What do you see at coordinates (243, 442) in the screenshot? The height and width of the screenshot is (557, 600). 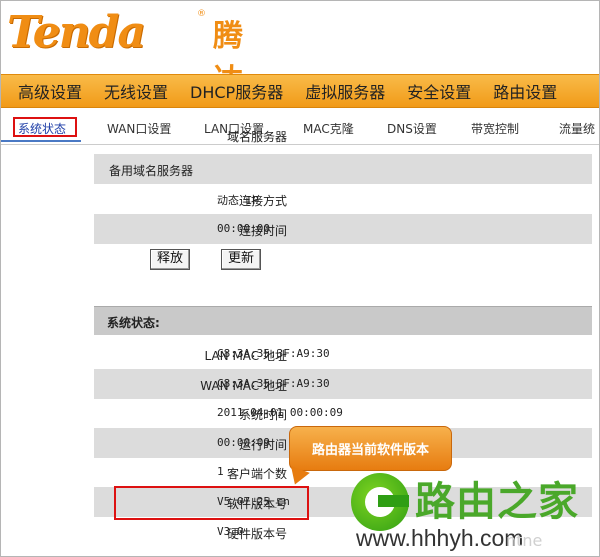 I see `uptime-value: 00:00:09` at bounding box center [243, 442].